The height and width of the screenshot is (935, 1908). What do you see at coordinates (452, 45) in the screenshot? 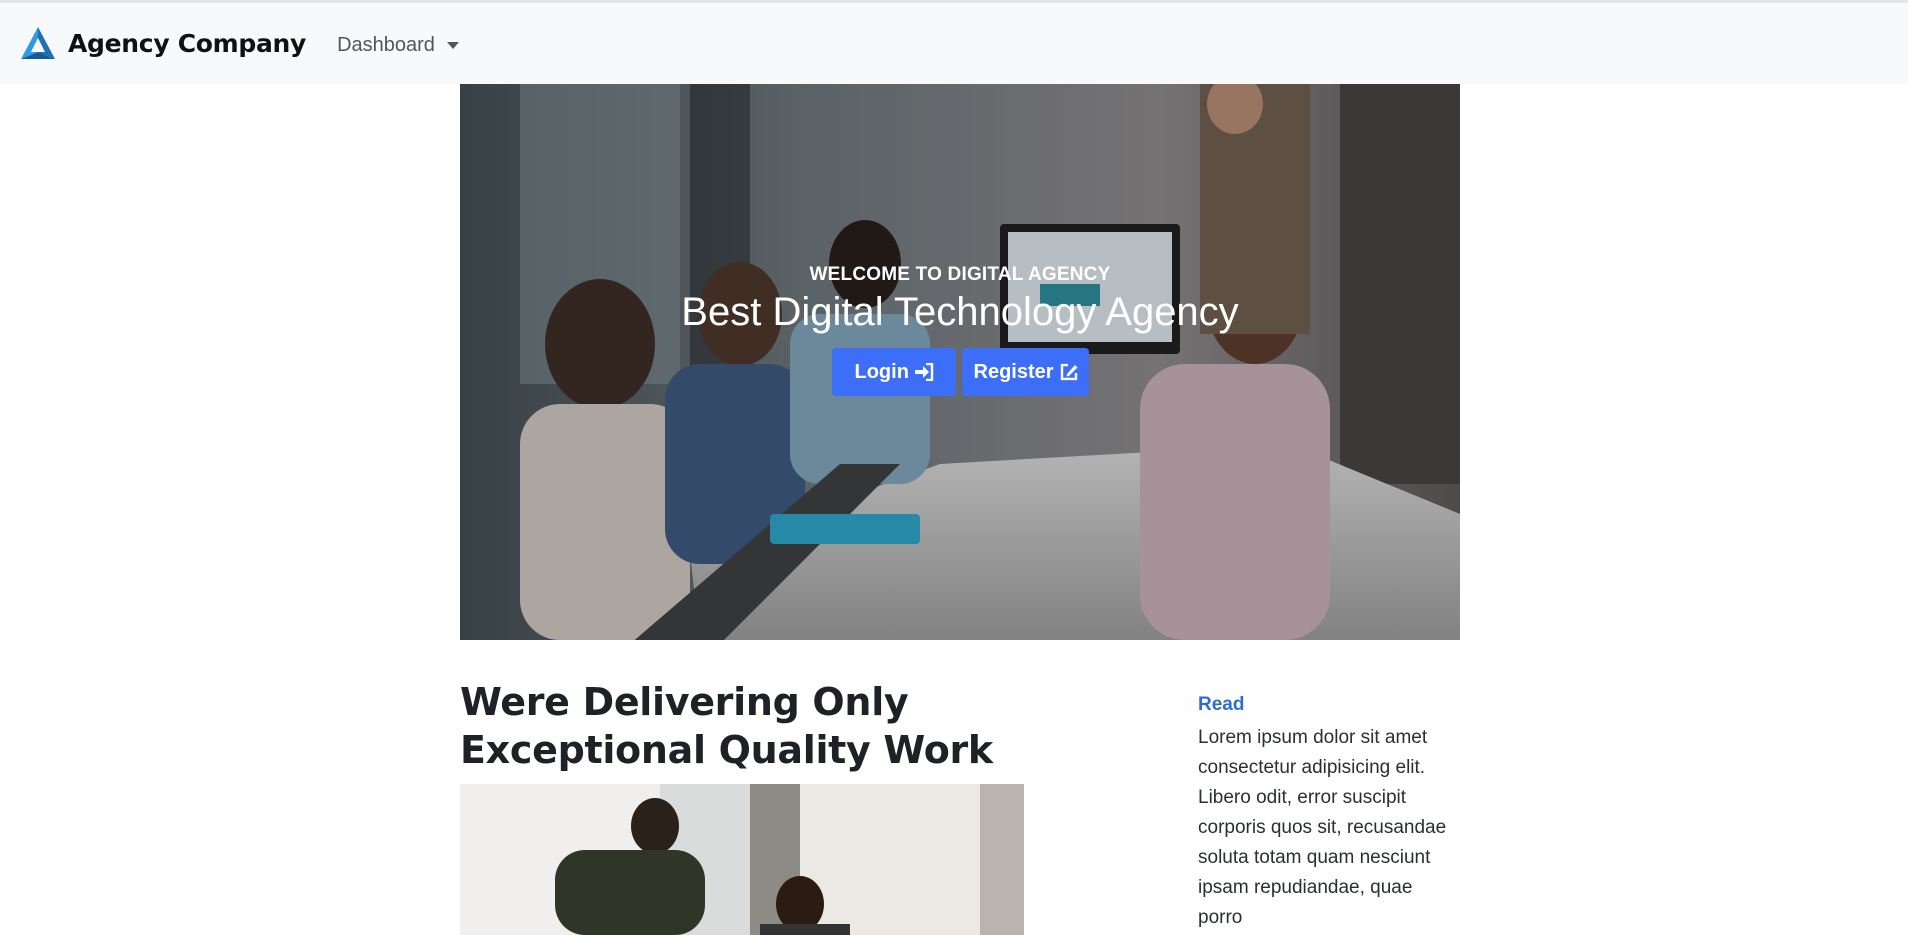
I see `caret-down-icon` at bounding box center [452, 45].